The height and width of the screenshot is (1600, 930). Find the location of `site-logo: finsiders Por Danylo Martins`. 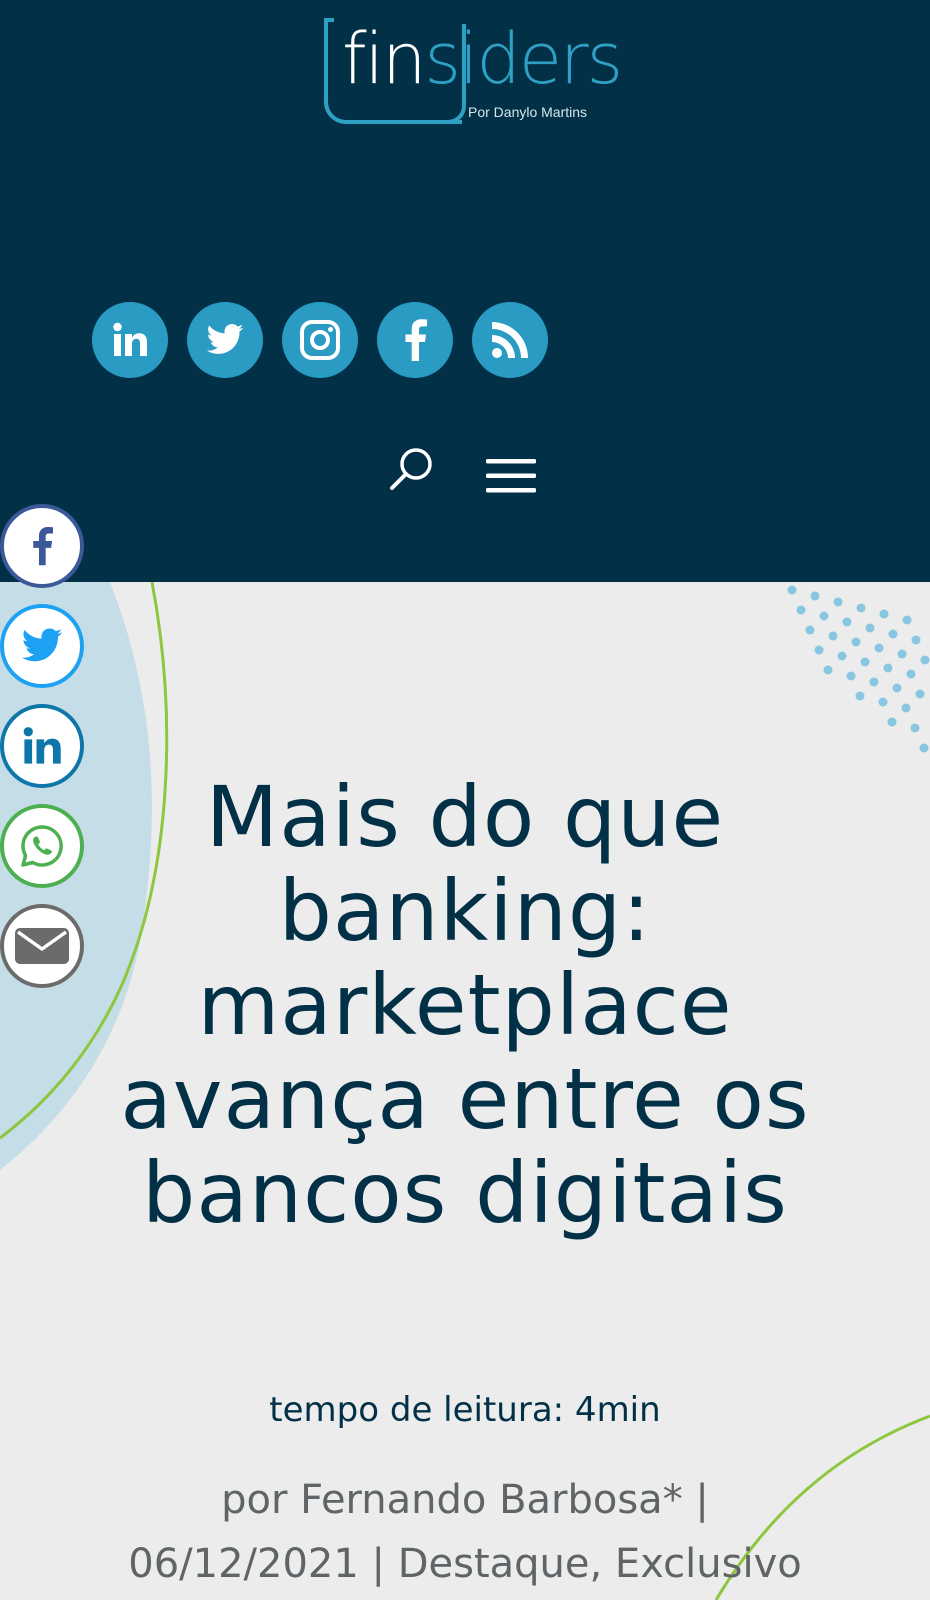

site-logo: finsiders Por Danylo Martins is located at coordinates (473, 74).